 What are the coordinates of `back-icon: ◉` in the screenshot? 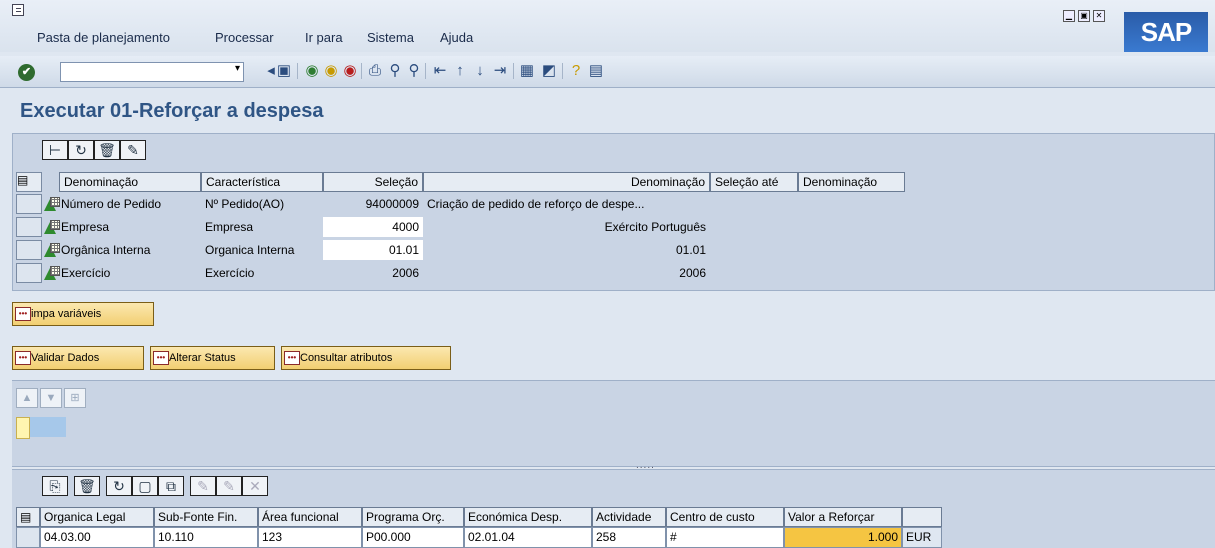 It's located at (312, 71).